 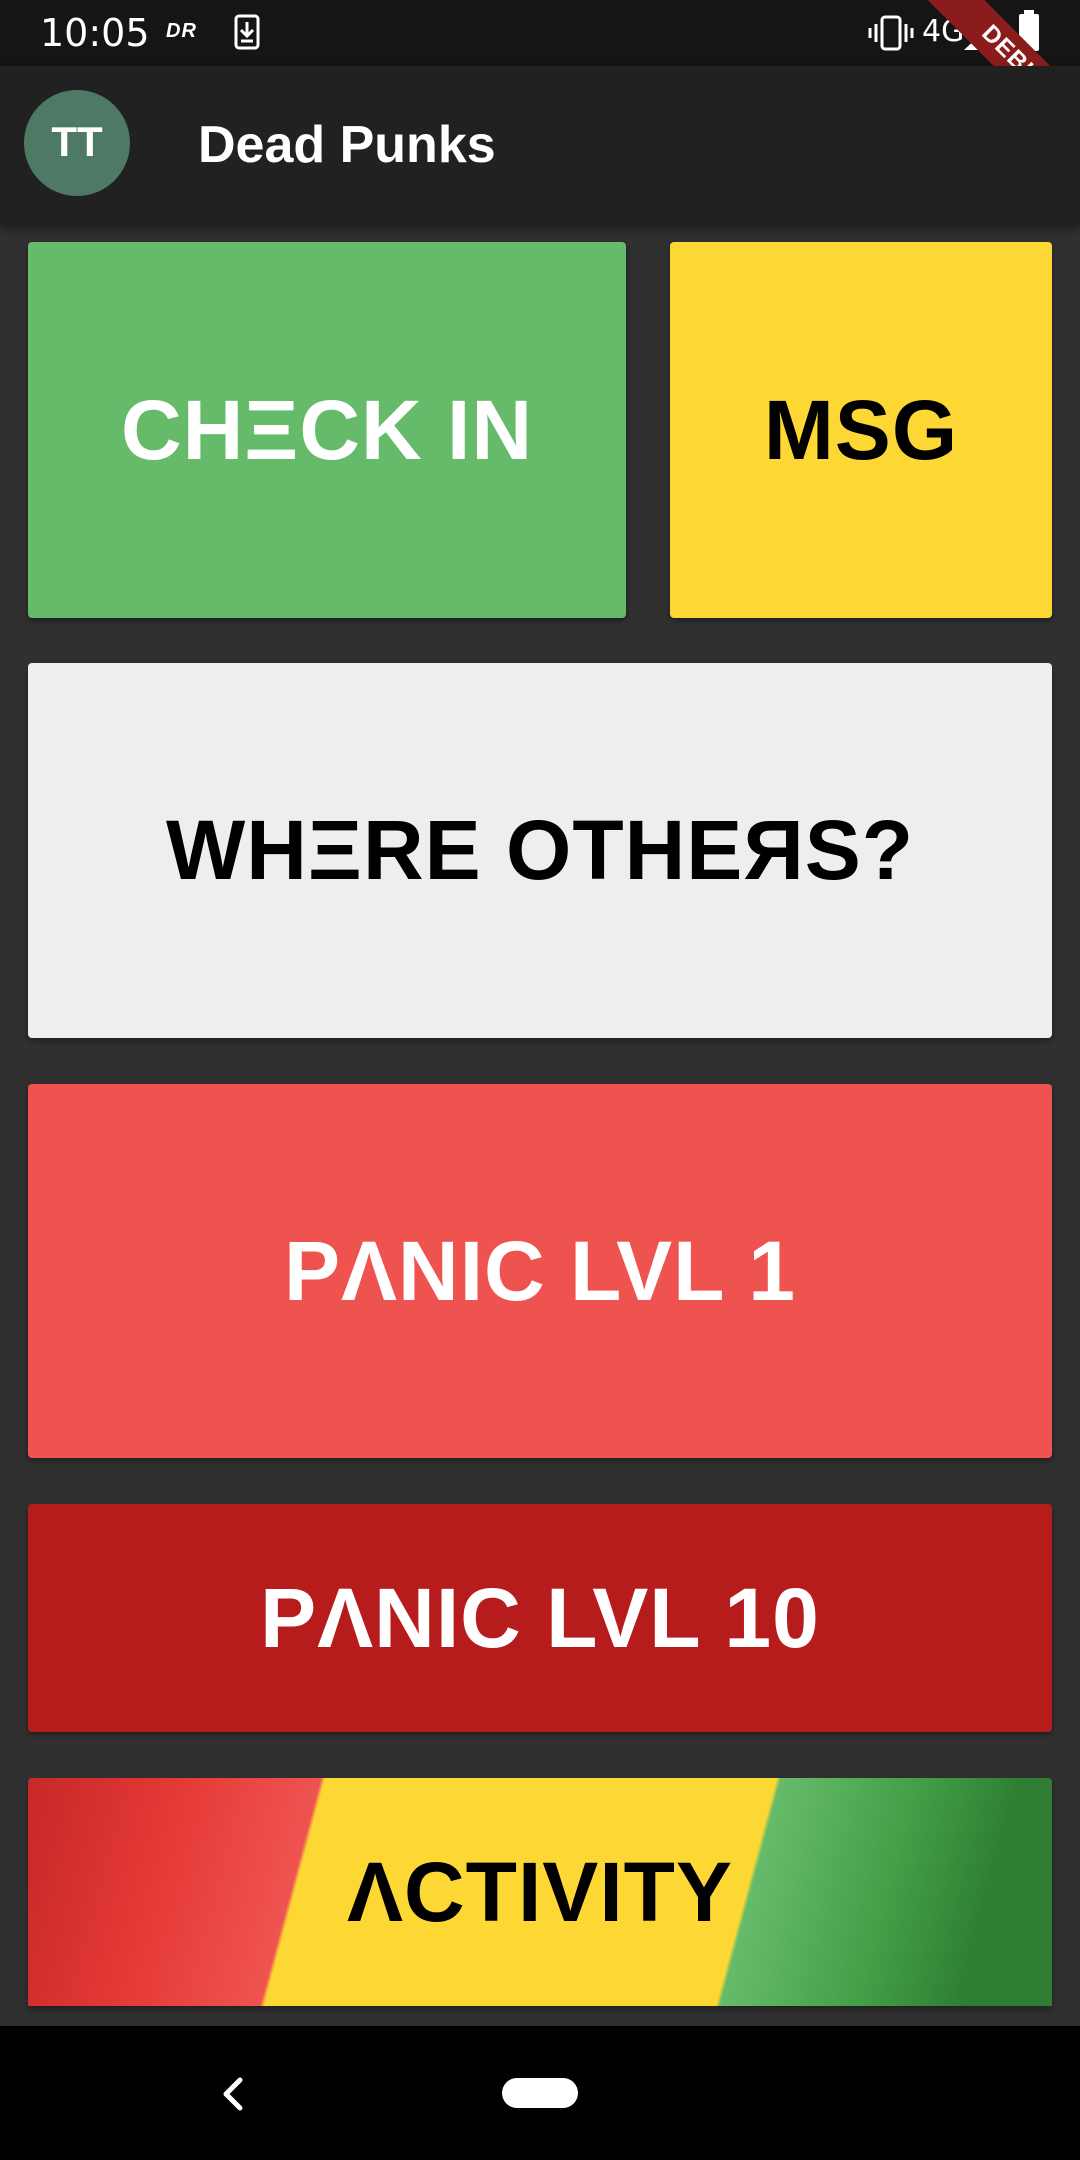 I want to click on msg-label: MSG, so click(x=861, y=429).